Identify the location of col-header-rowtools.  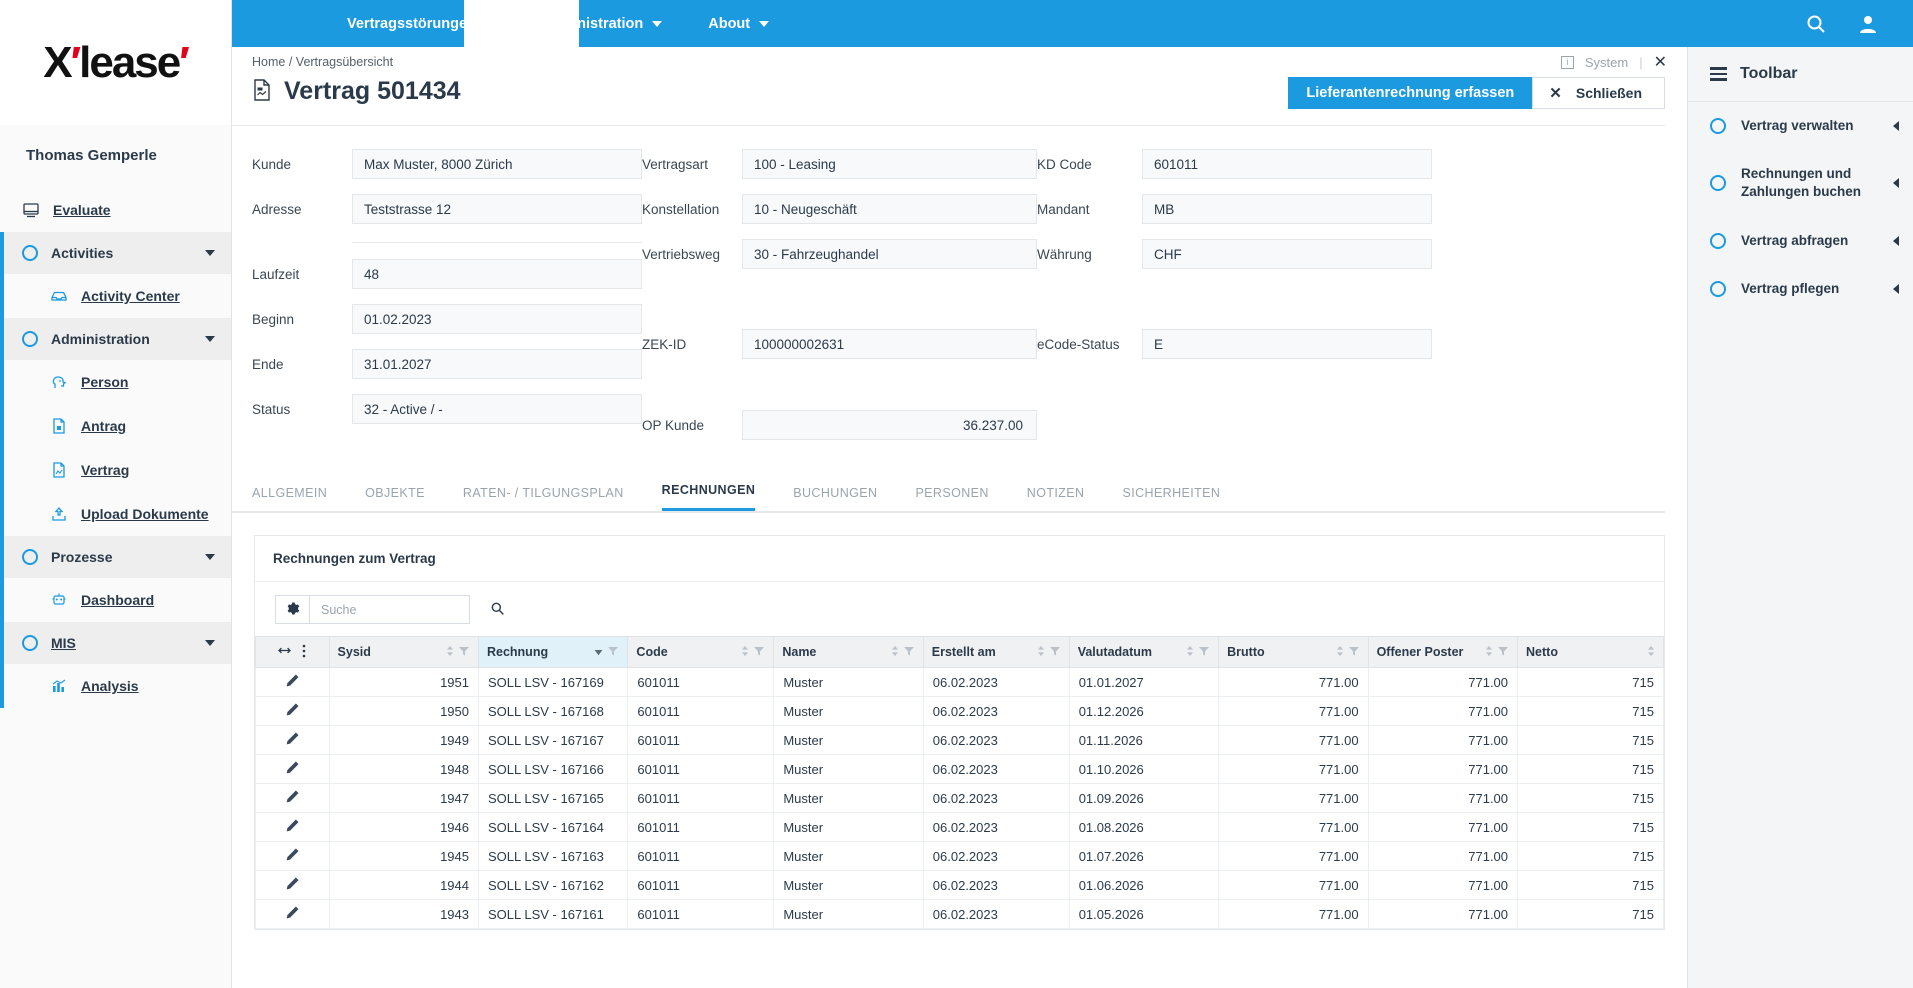
(292, 652).